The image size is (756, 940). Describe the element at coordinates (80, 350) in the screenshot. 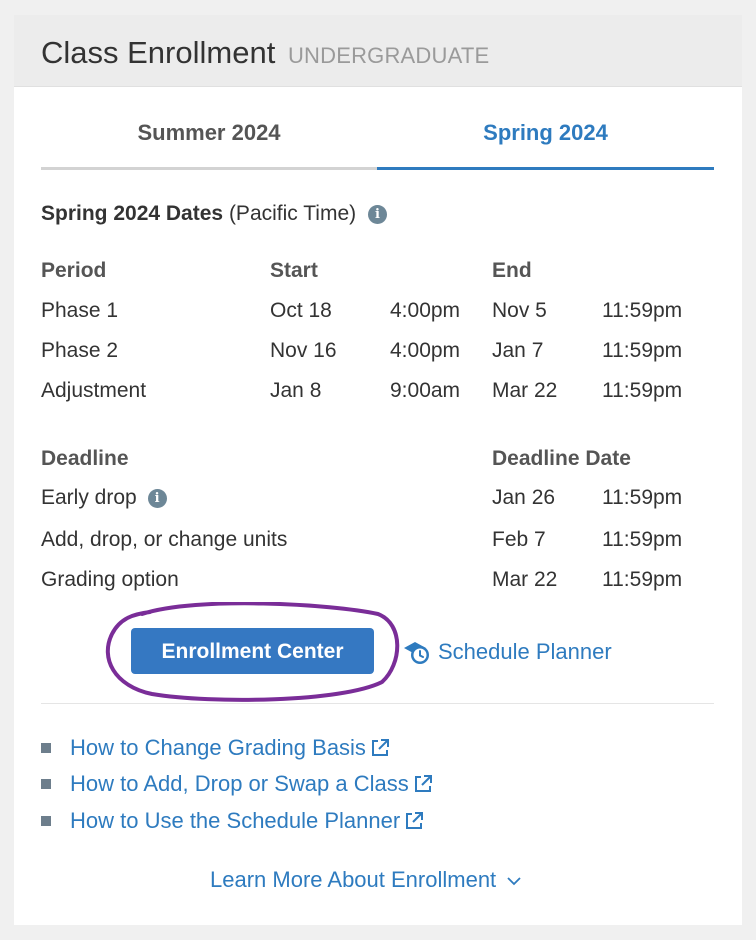

I see `period-name: Phase 2` at that location.